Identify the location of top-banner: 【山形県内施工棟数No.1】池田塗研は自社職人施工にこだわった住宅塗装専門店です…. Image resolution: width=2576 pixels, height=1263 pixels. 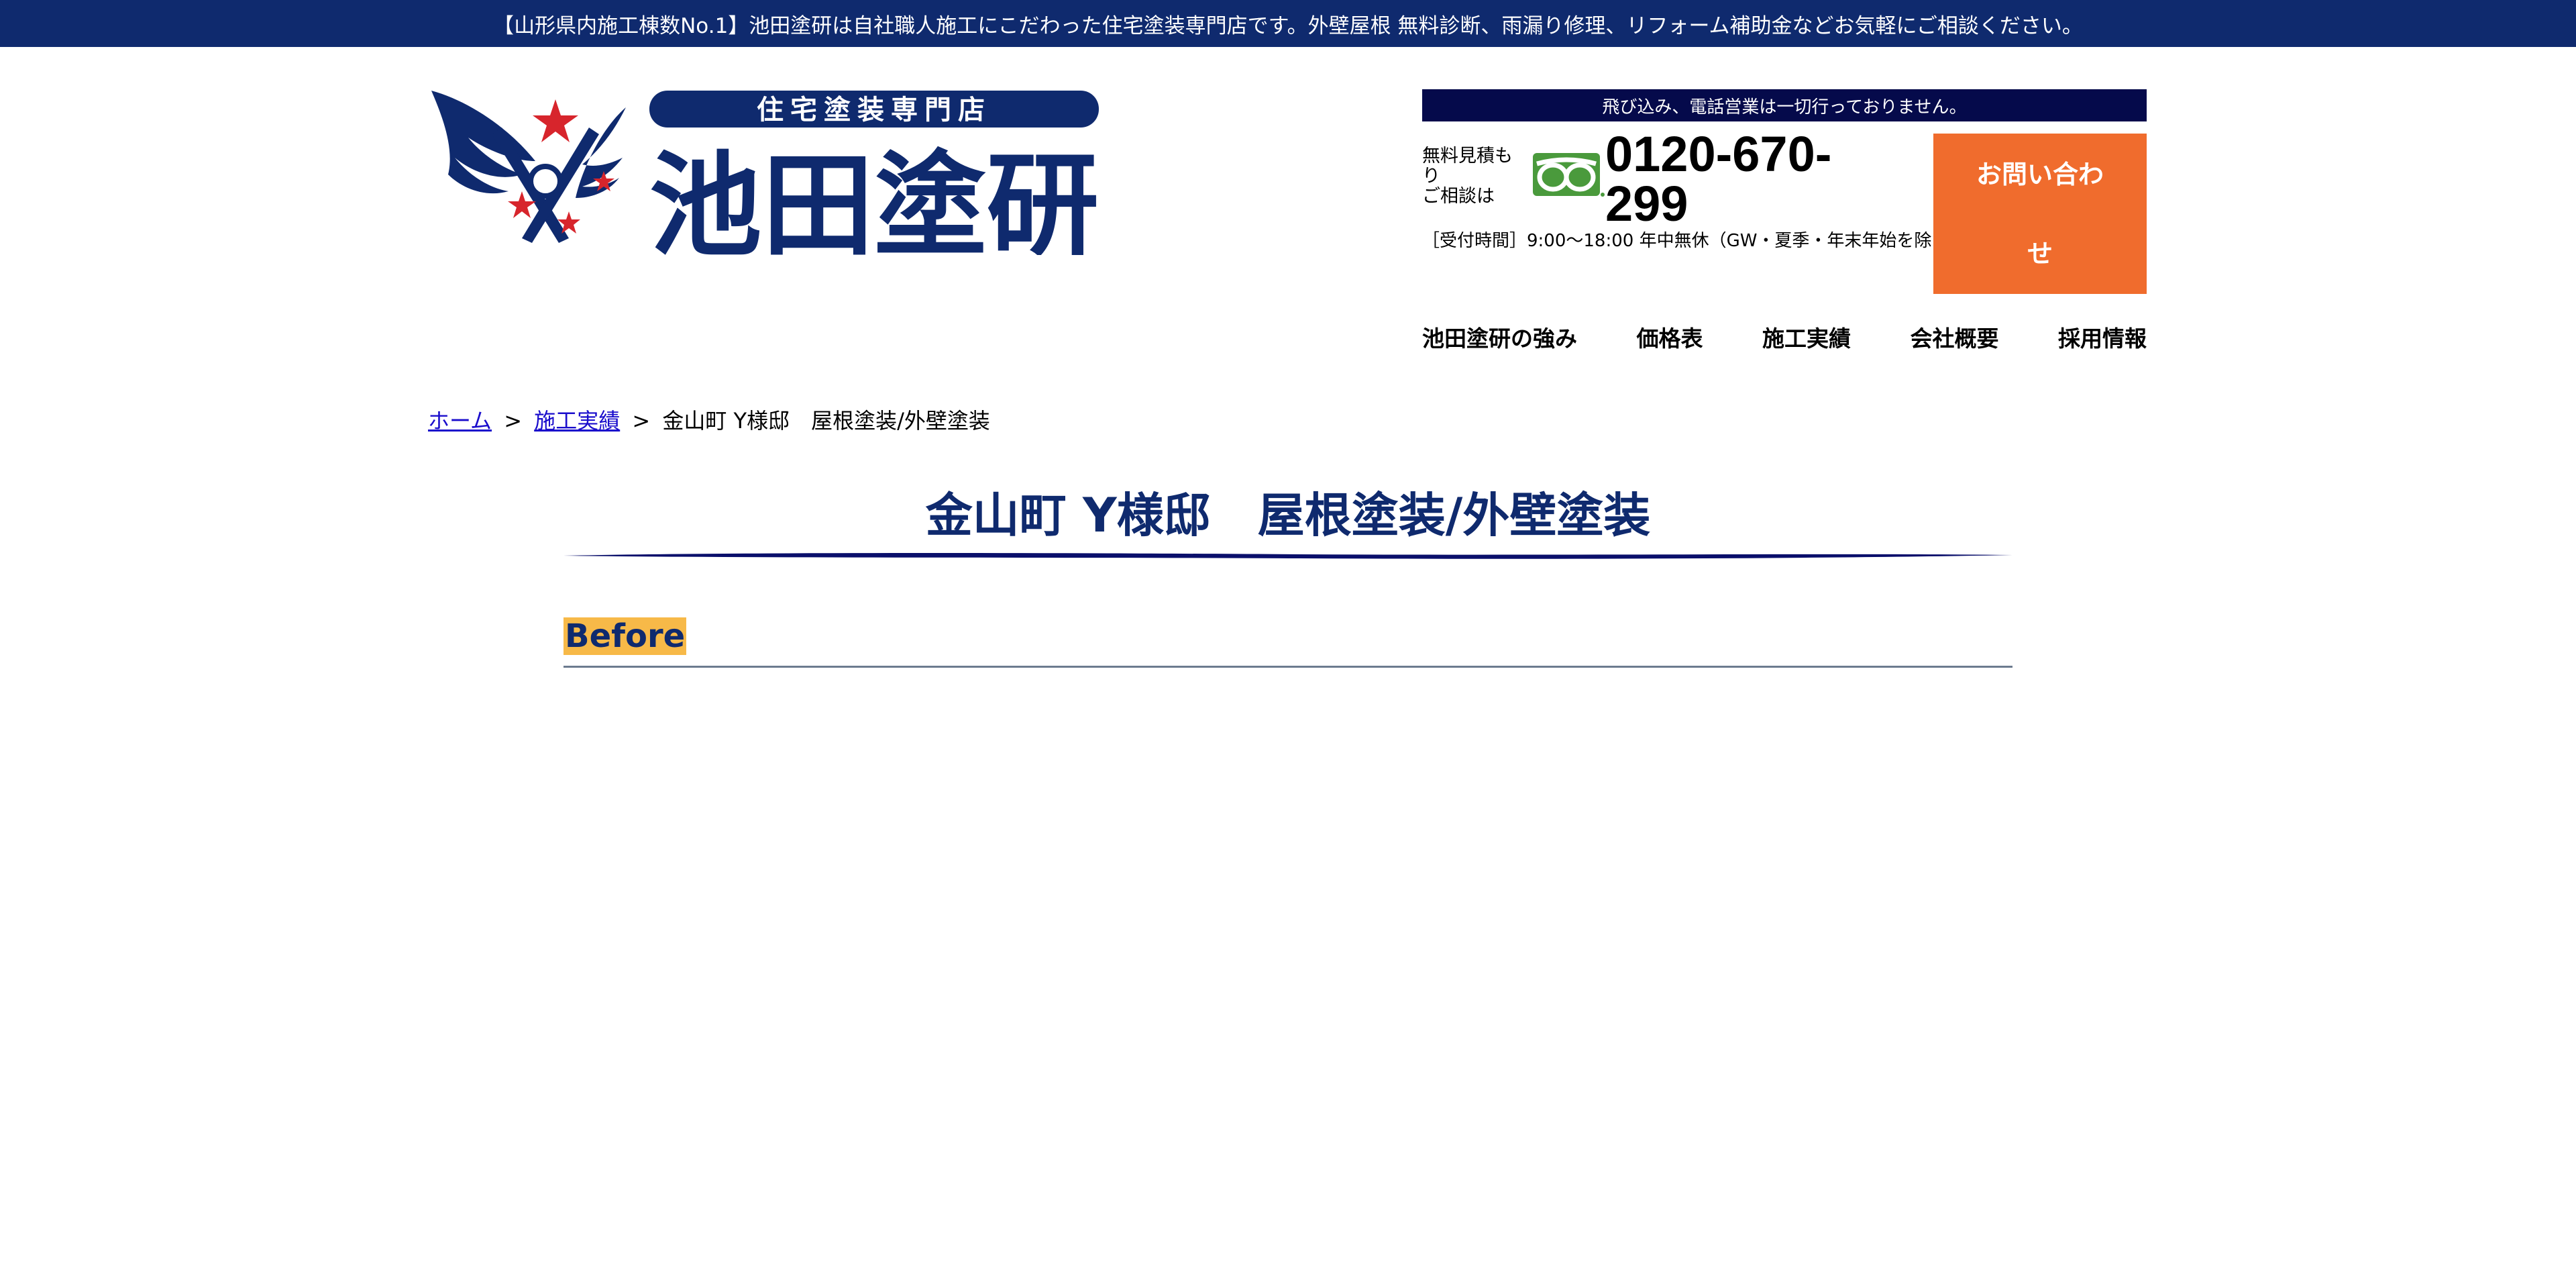
(1288, 23).